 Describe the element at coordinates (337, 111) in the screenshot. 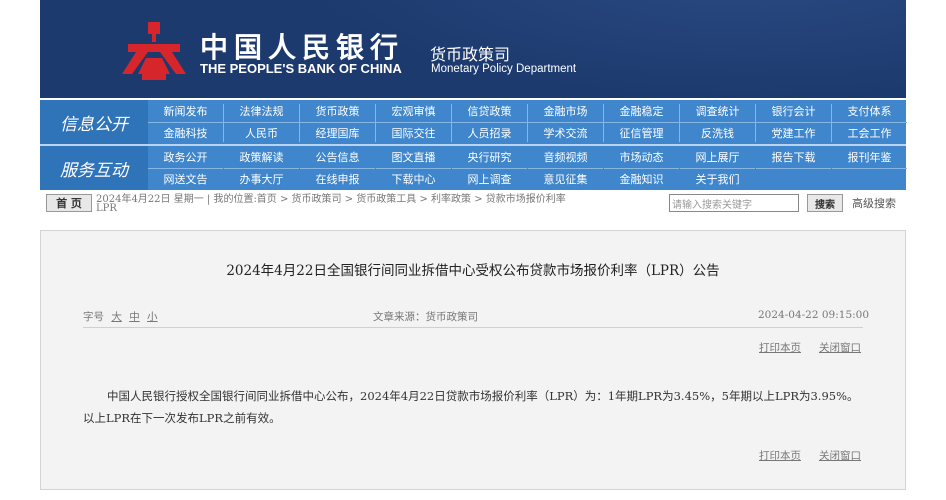

I see `nav-monetary-policy: 货币政策` at that location.